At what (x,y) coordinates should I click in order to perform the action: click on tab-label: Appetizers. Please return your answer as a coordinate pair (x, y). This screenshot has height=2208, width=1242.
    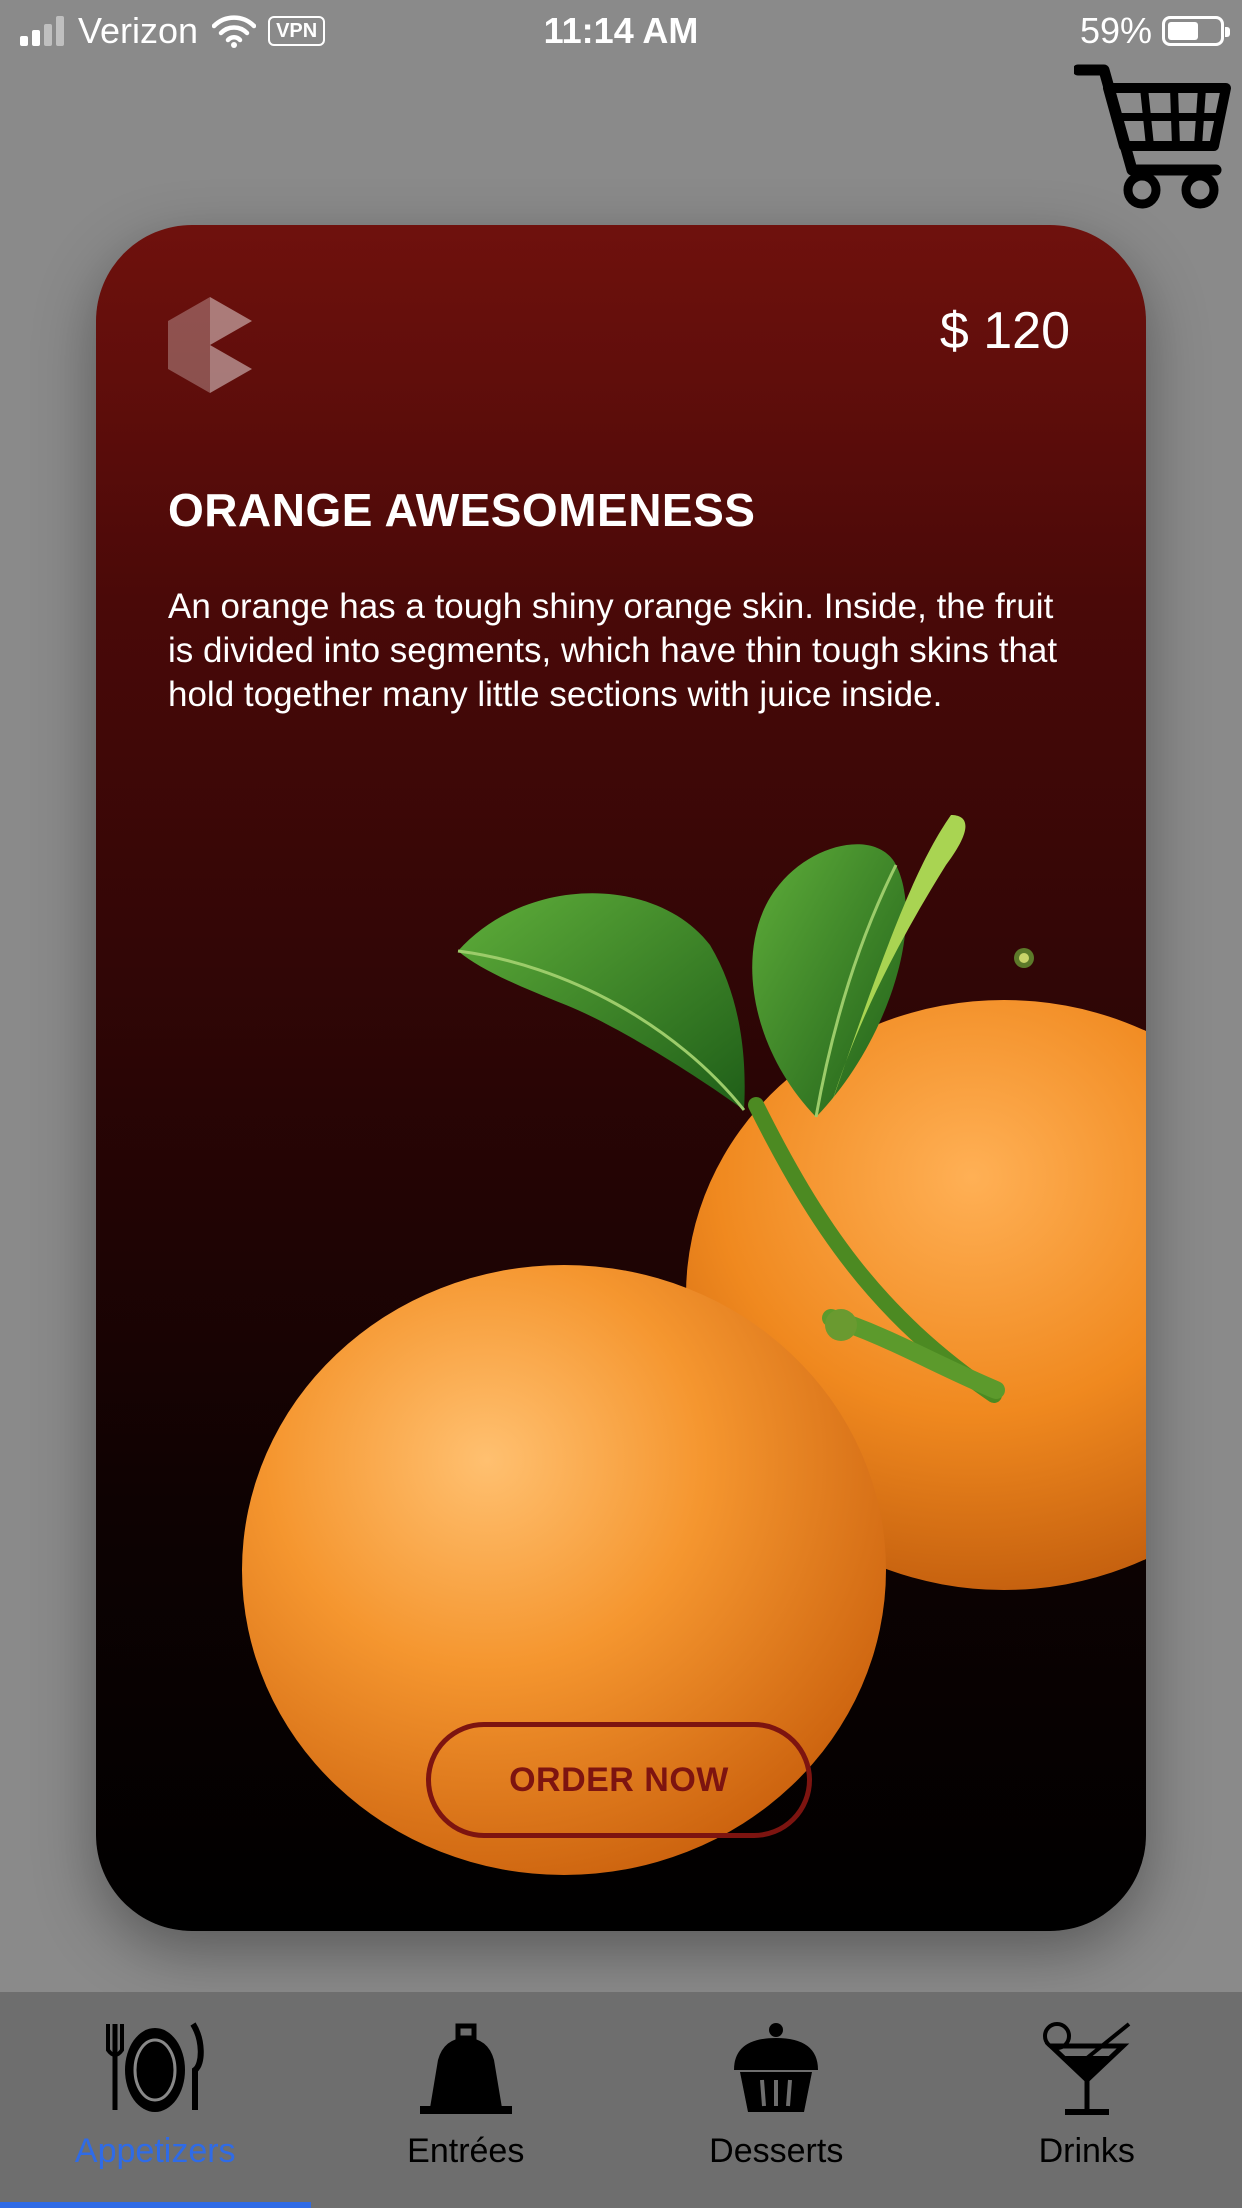
    Looking at the image, I should click on (155, 2151).